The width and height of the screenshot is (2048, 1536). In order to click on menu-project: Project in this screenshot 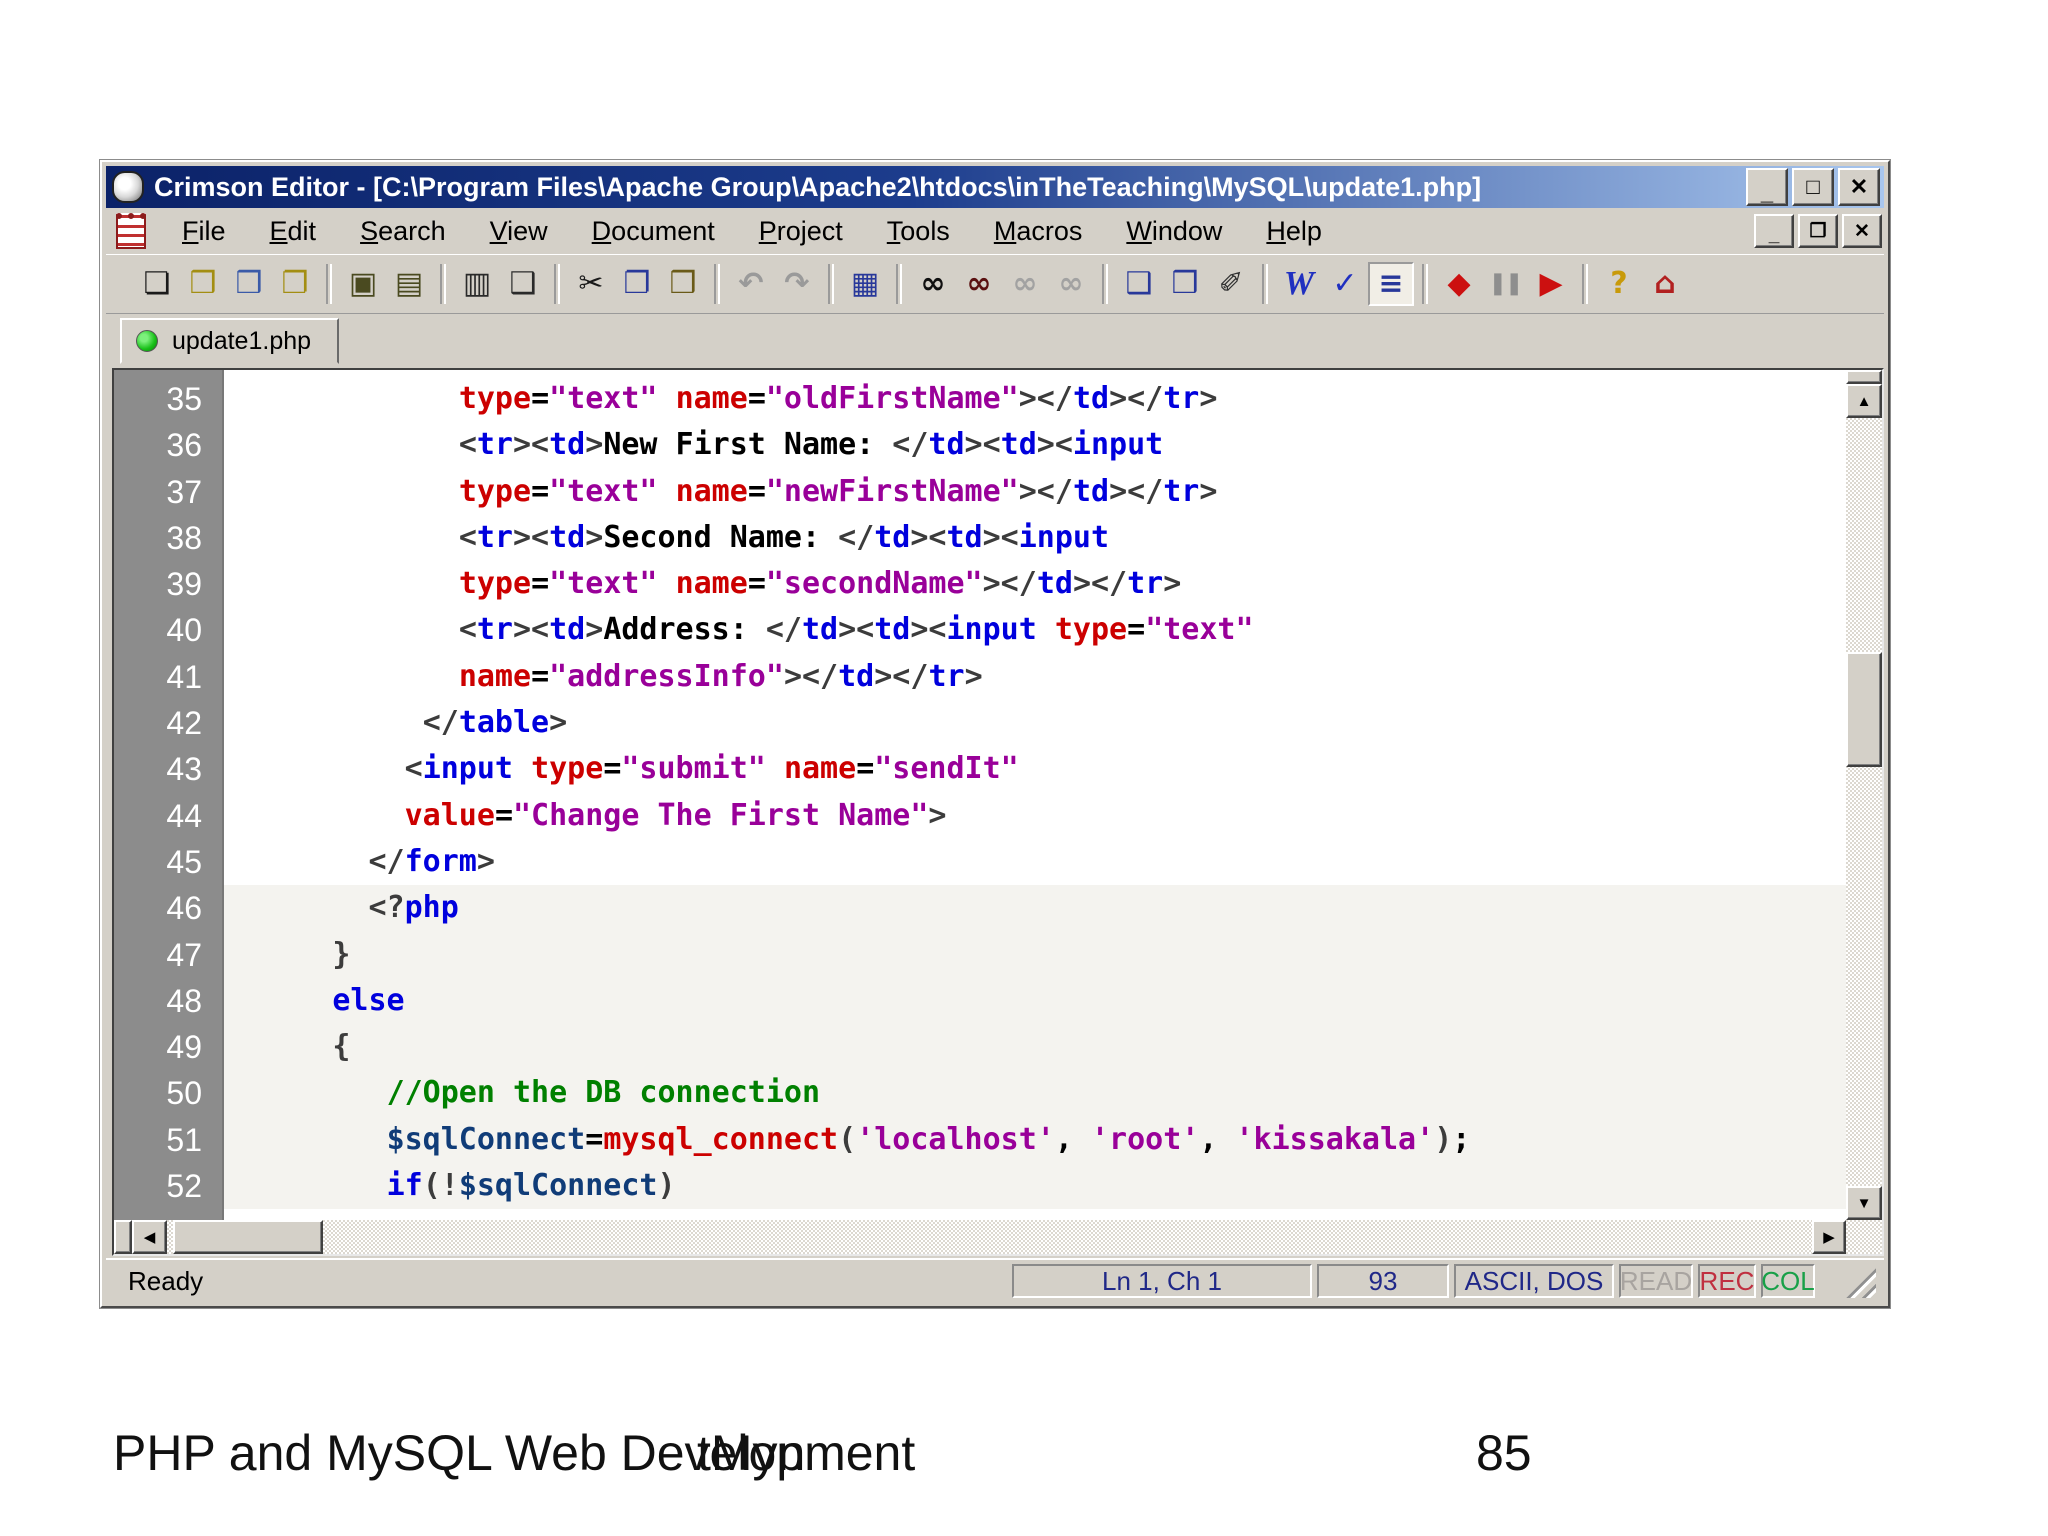, I will do `click(801, 231)`.